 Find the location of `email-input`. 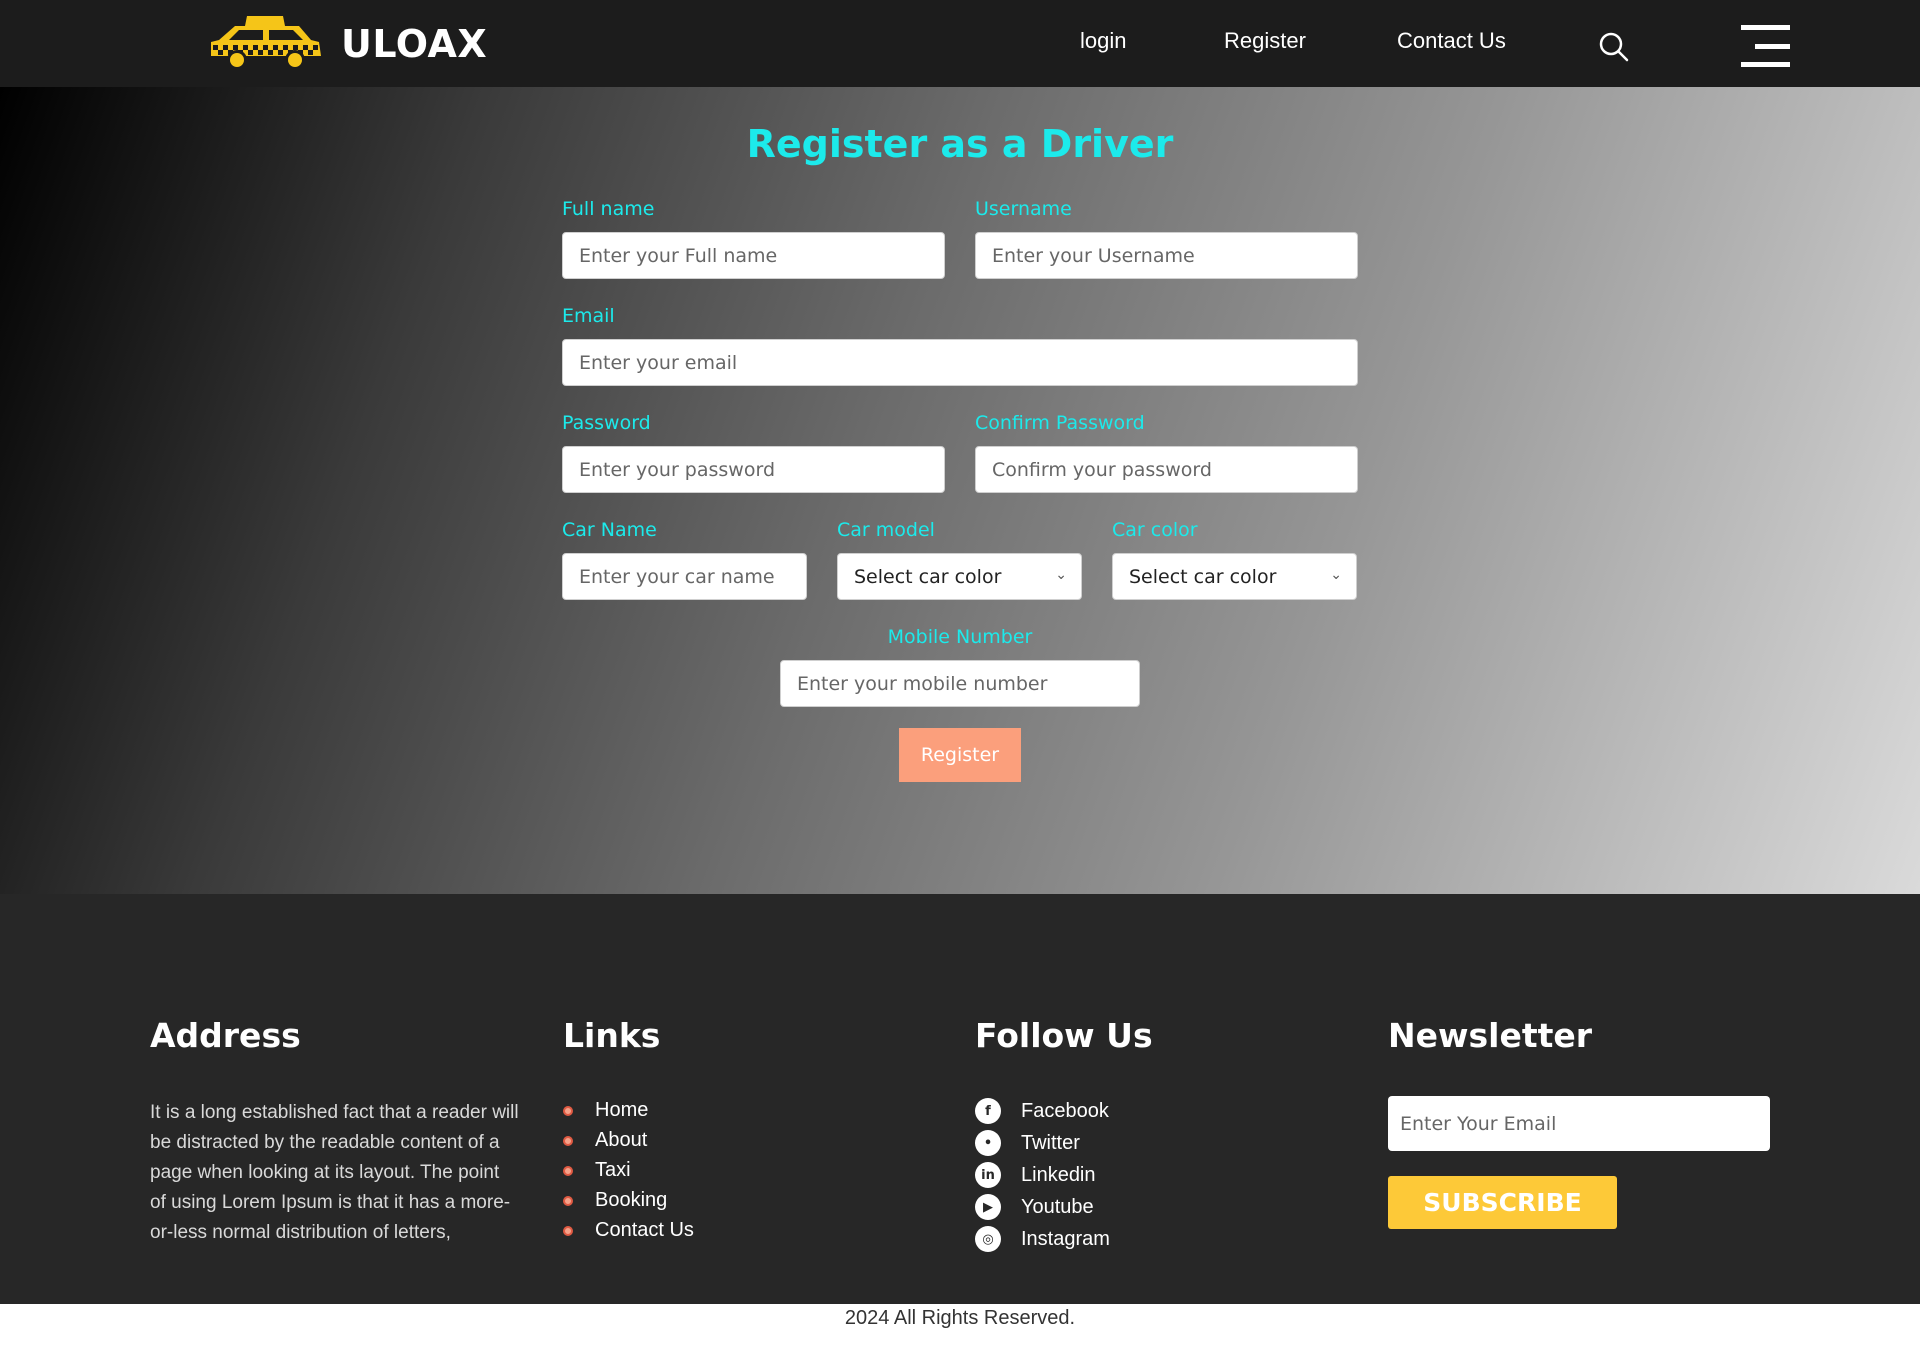

email-input is located at coordinates (960, 362).